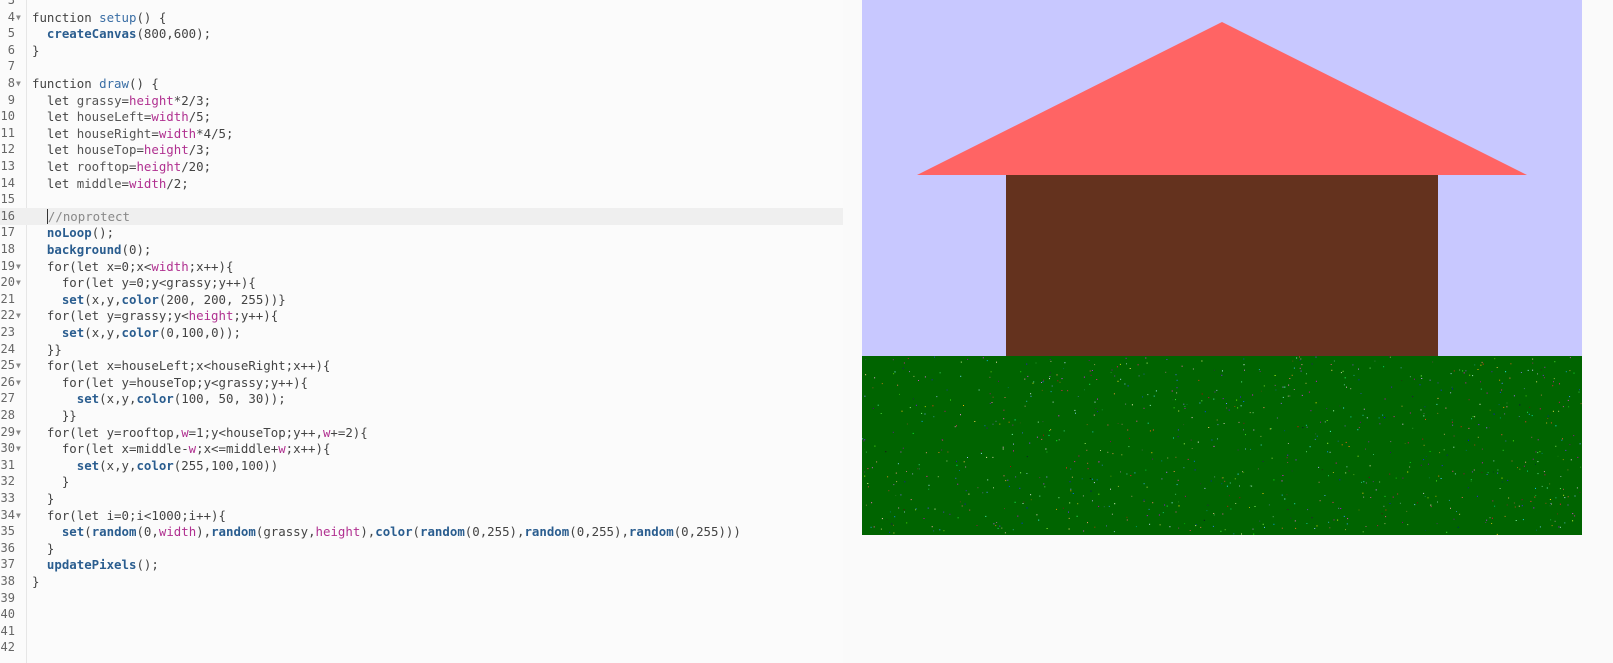 The height and width of the screenshot is (663, 1613). I want to click on code-line-34: 34 ▼ for(let i=0;i<1000;i++){, so click(421, 515).